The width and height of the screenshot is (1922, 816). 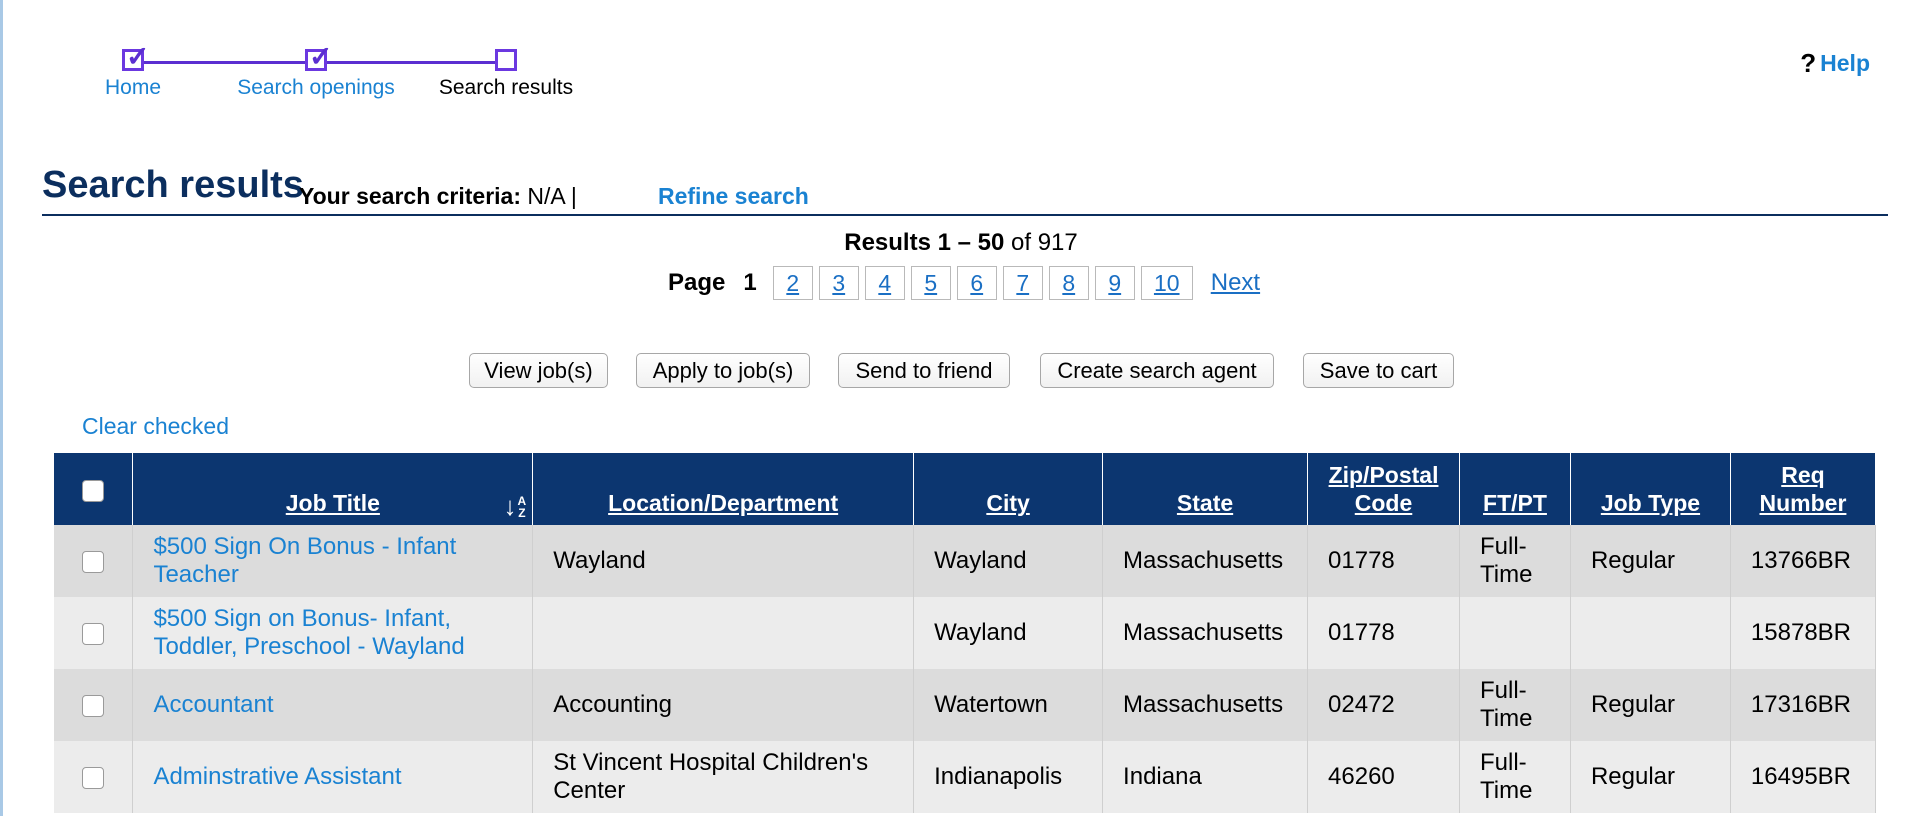 What do you see at coordinates (1515, 489) in the screenshot?
I see `column-header-ftpt: FT/PT` at bounding box center [1515, 489].